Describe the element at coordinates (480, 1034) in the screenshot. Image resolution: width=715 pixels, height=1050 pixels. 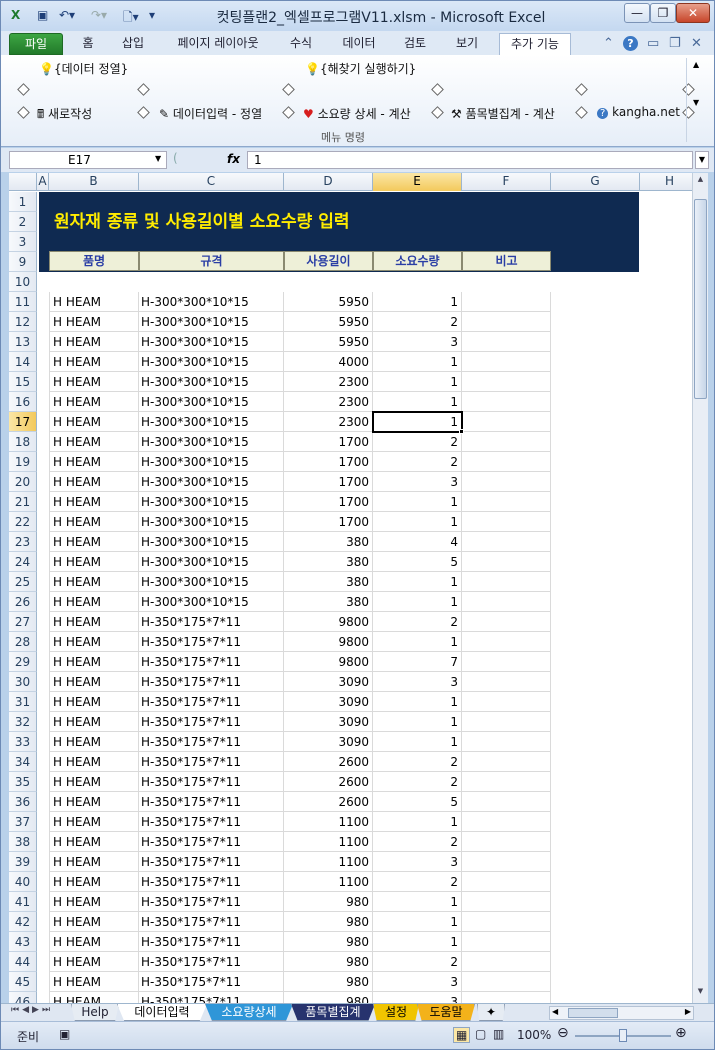
I see `page-layout-view-icon: ▢` at that location.